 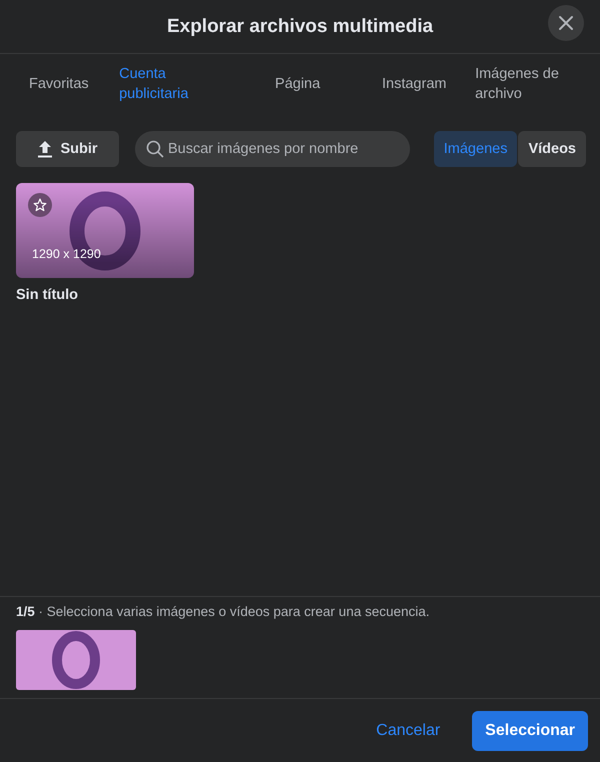 What do you see at coordinates (328, 84) in the screenshot?
I see `tab: Página` at bounding box center [328, 84].